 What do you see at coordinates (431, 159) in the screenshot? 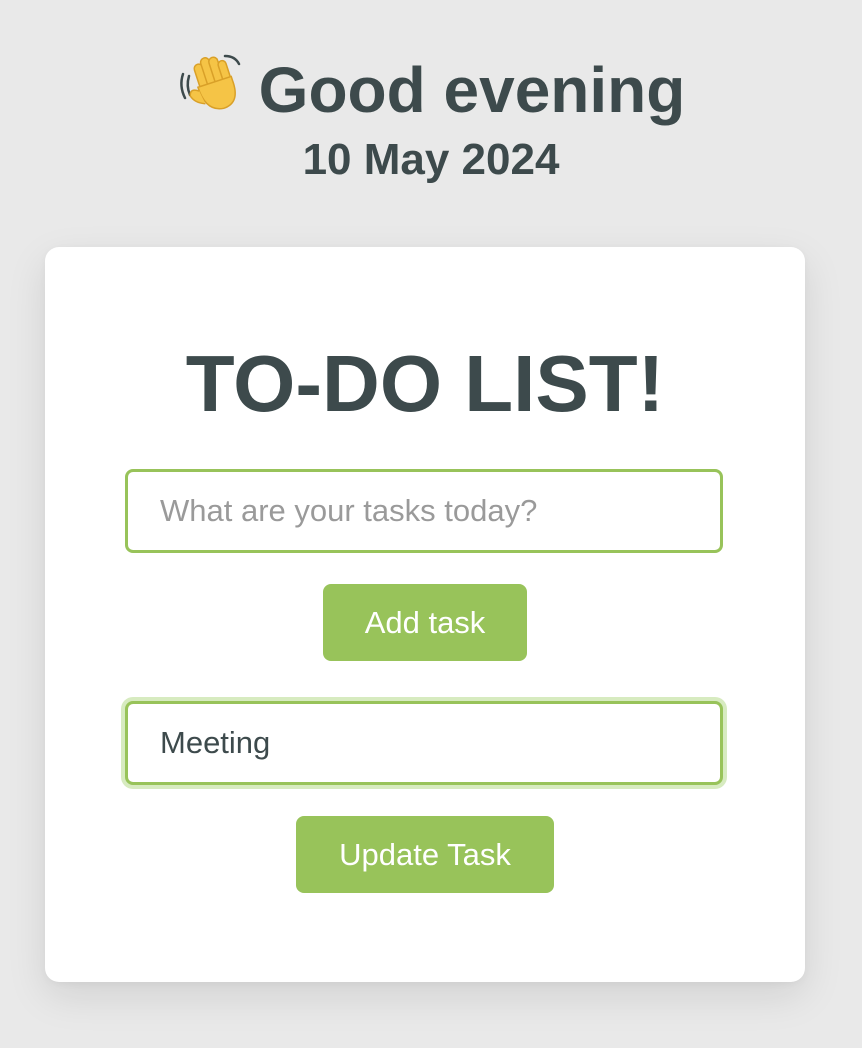
I see `current-date: 10 May 2024` at bounding box center [431, 159].